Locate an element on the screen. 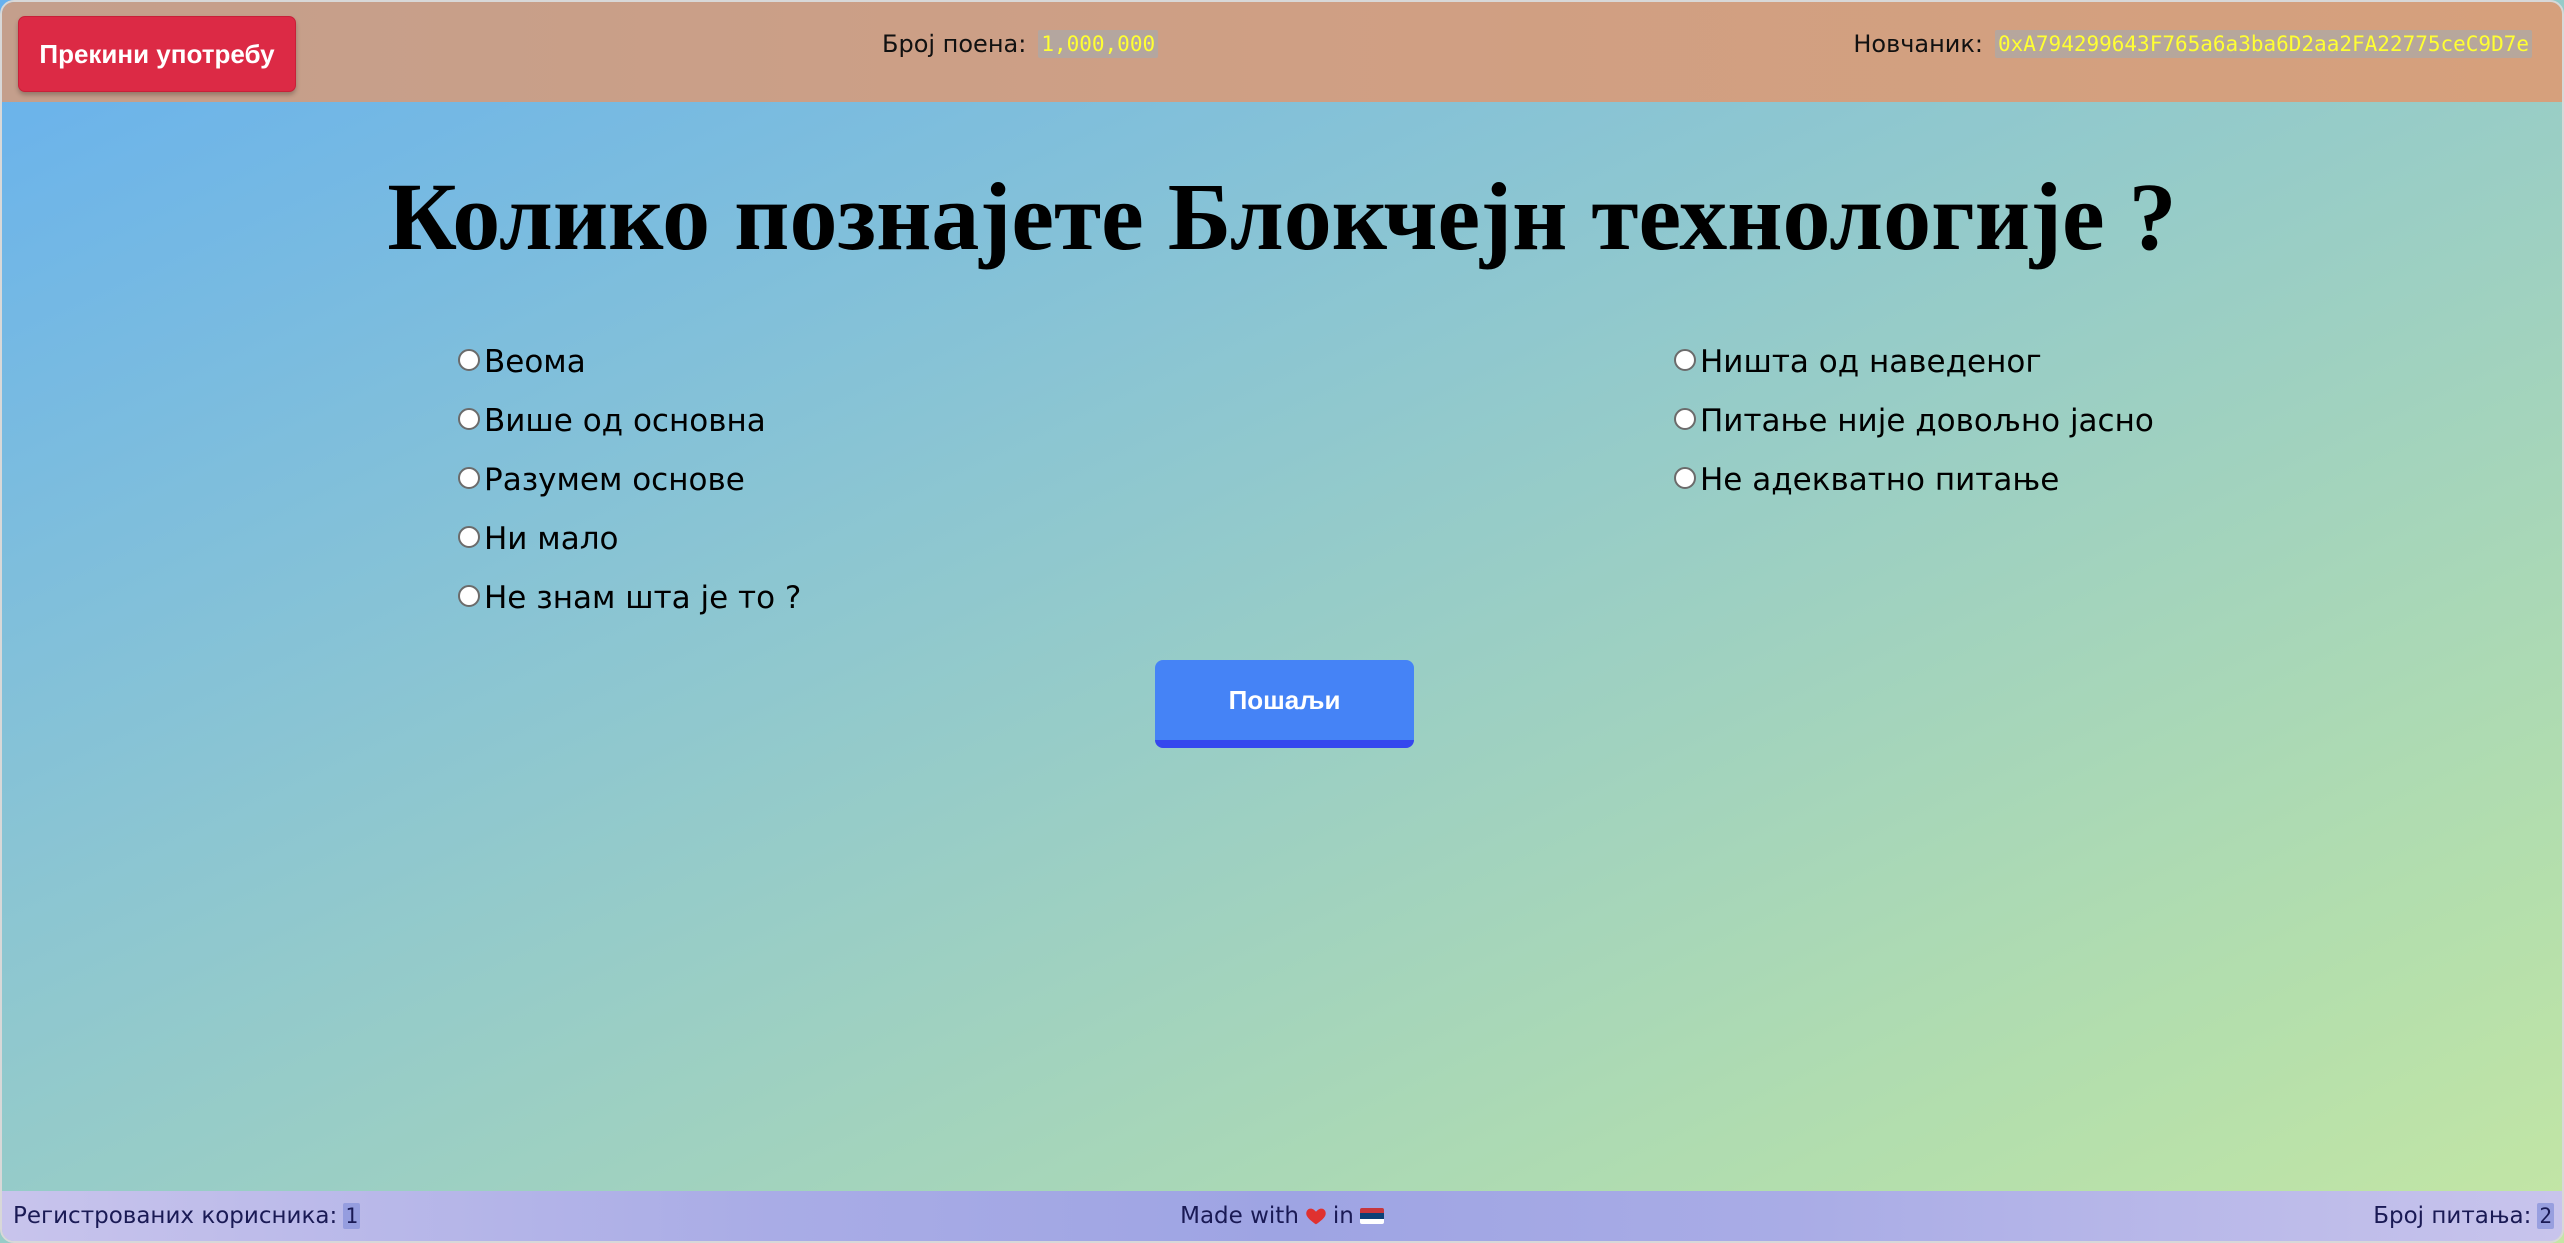 The height and width of the screenshot is (1243, 2564). answer-label: Разумем основе is located at coordinates (614, 479).